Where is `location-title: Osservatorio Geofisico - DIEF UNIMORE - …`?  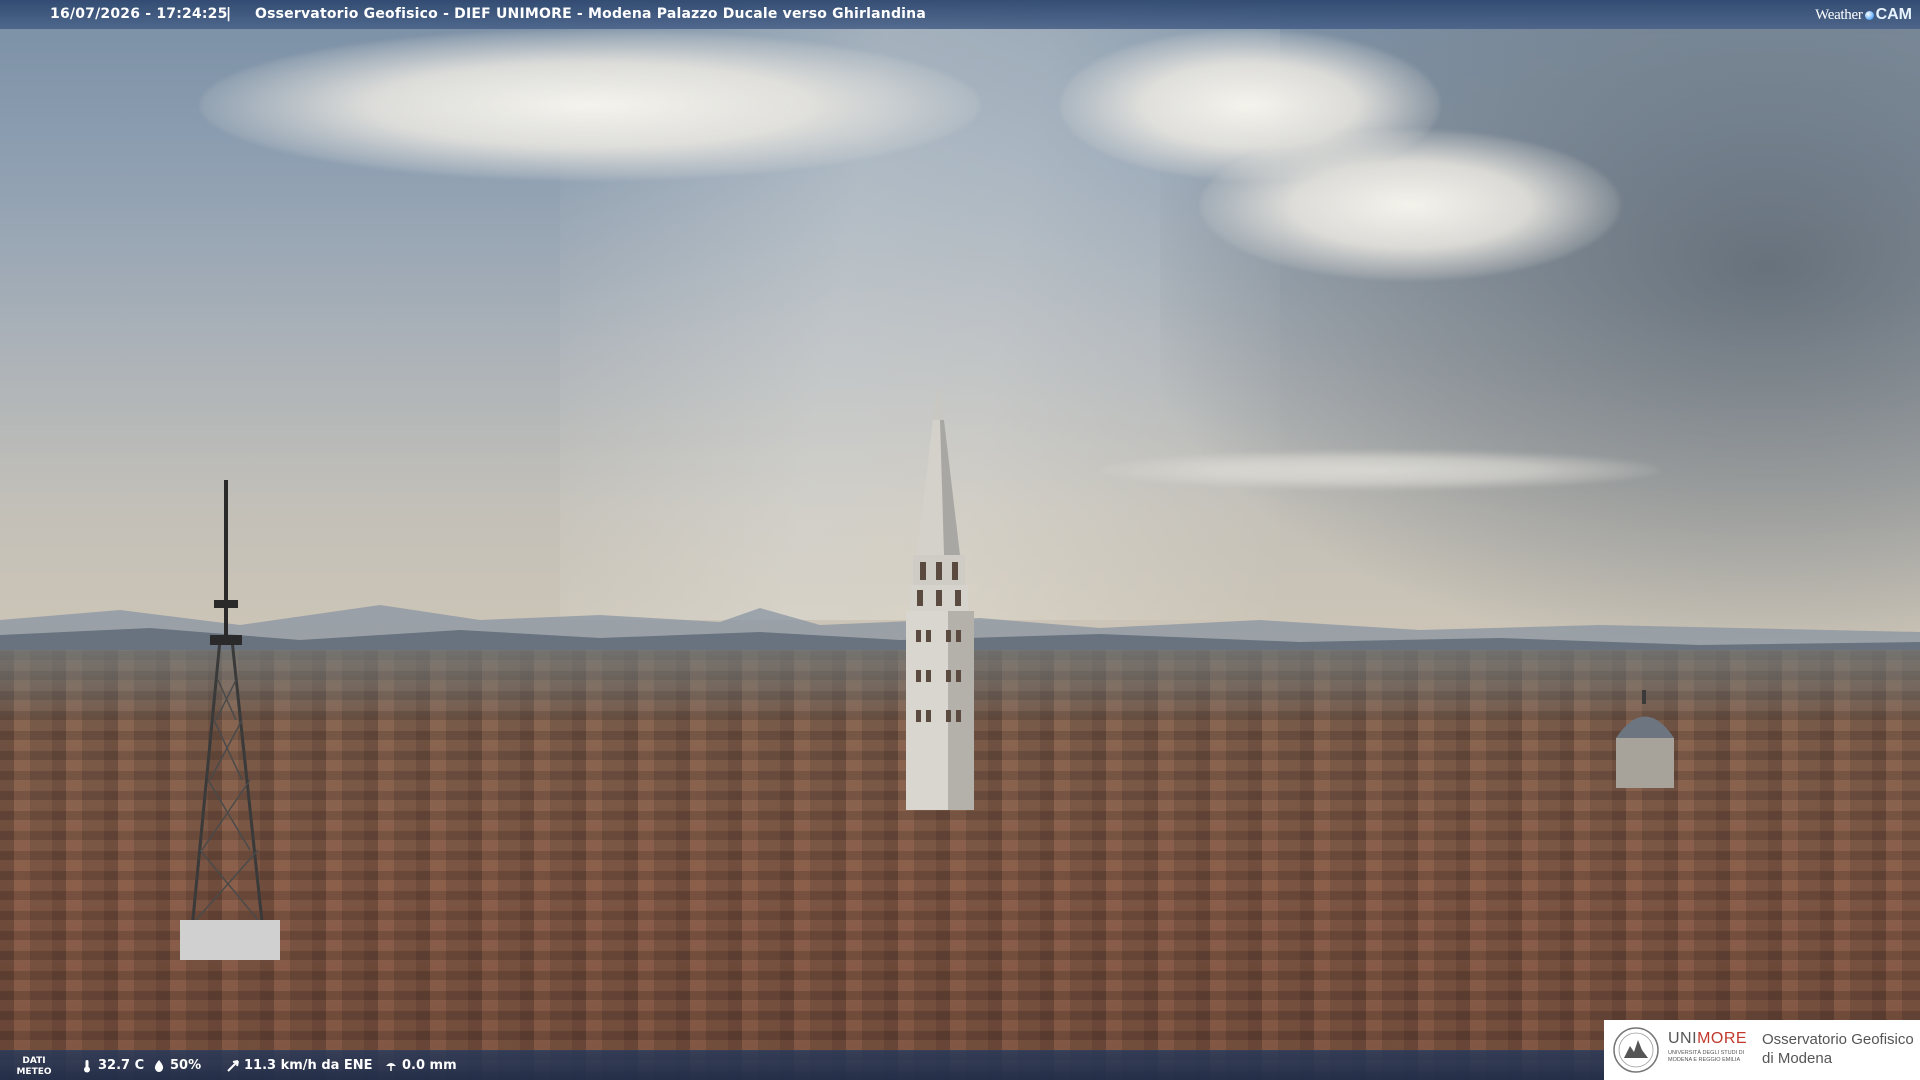
location-title: Osservatorio Geofisico - DIEF UNIMORE - … is located at coordinates (590, 14).